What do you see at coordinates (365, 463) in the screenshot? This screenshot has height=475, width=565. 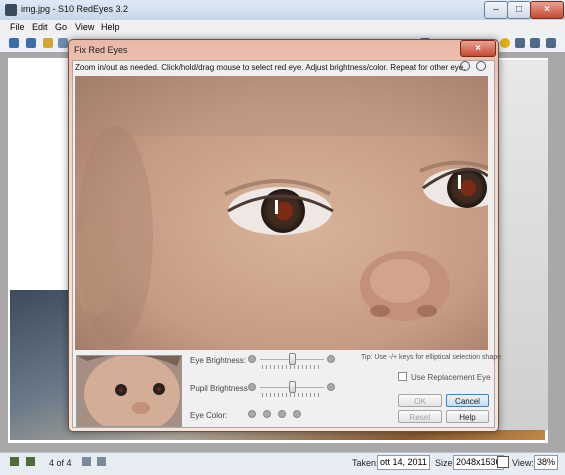 I see `taken-label: Taken:` at bounding box center [365, 463].